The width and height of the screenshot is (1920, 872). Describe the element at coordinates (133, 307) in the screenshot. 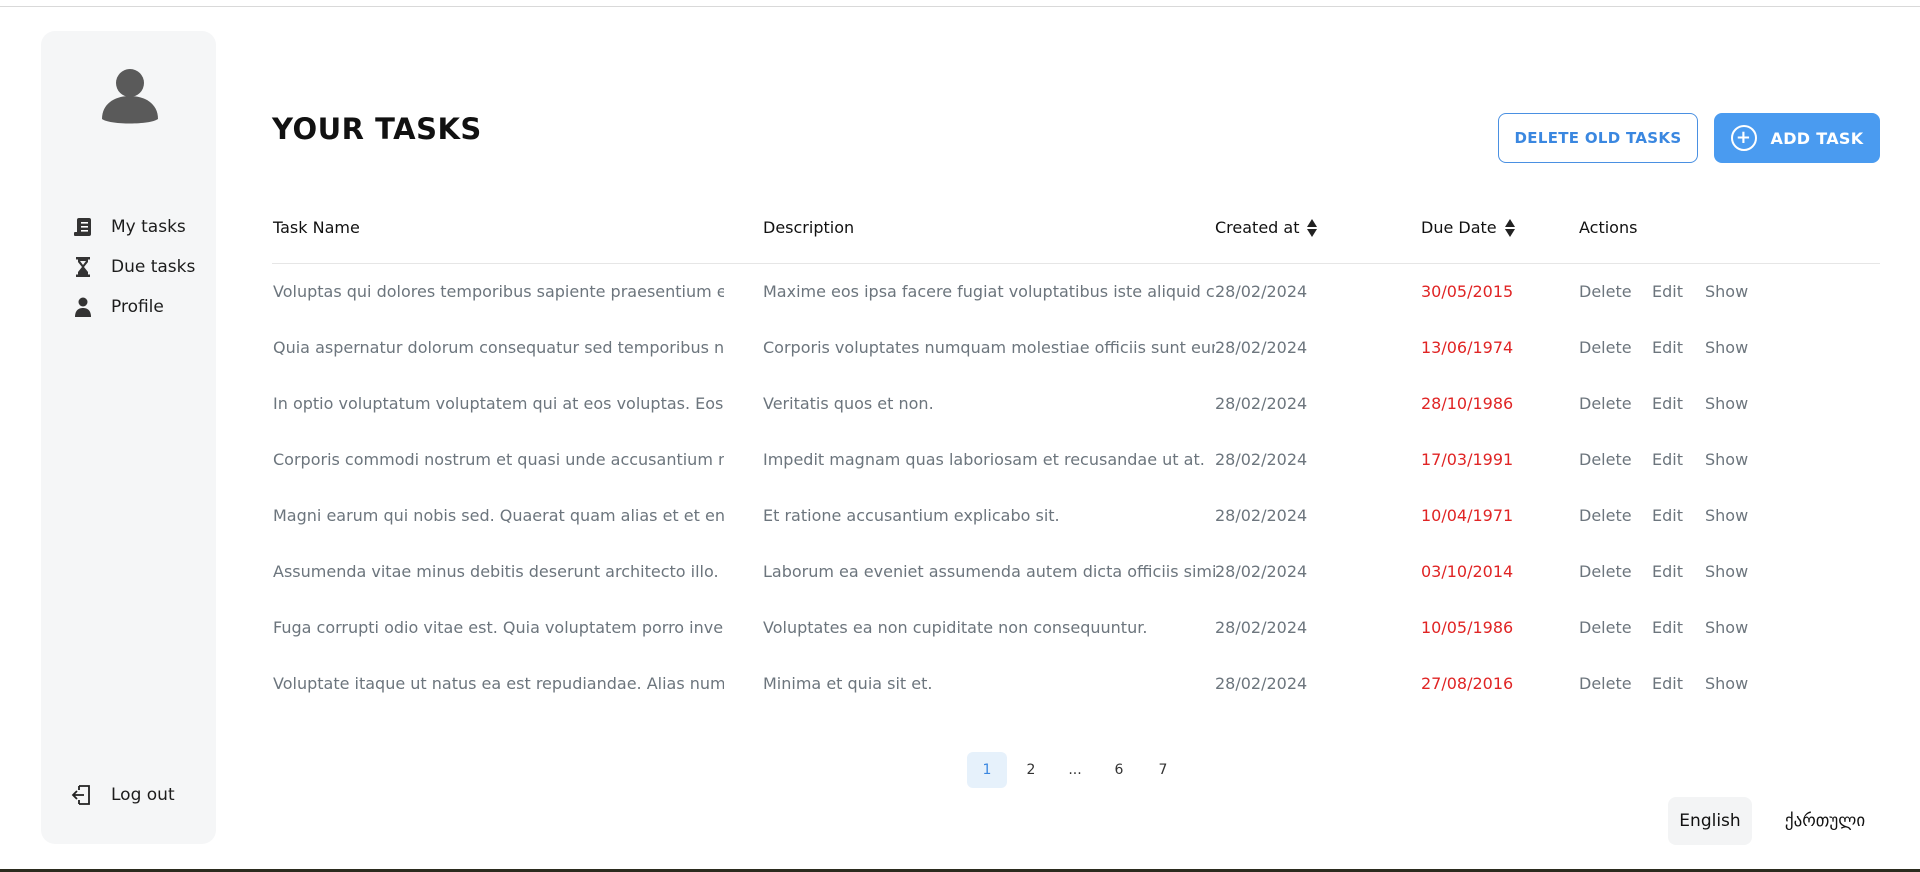

I see `sidebar-item-profile: Profile` at that location.